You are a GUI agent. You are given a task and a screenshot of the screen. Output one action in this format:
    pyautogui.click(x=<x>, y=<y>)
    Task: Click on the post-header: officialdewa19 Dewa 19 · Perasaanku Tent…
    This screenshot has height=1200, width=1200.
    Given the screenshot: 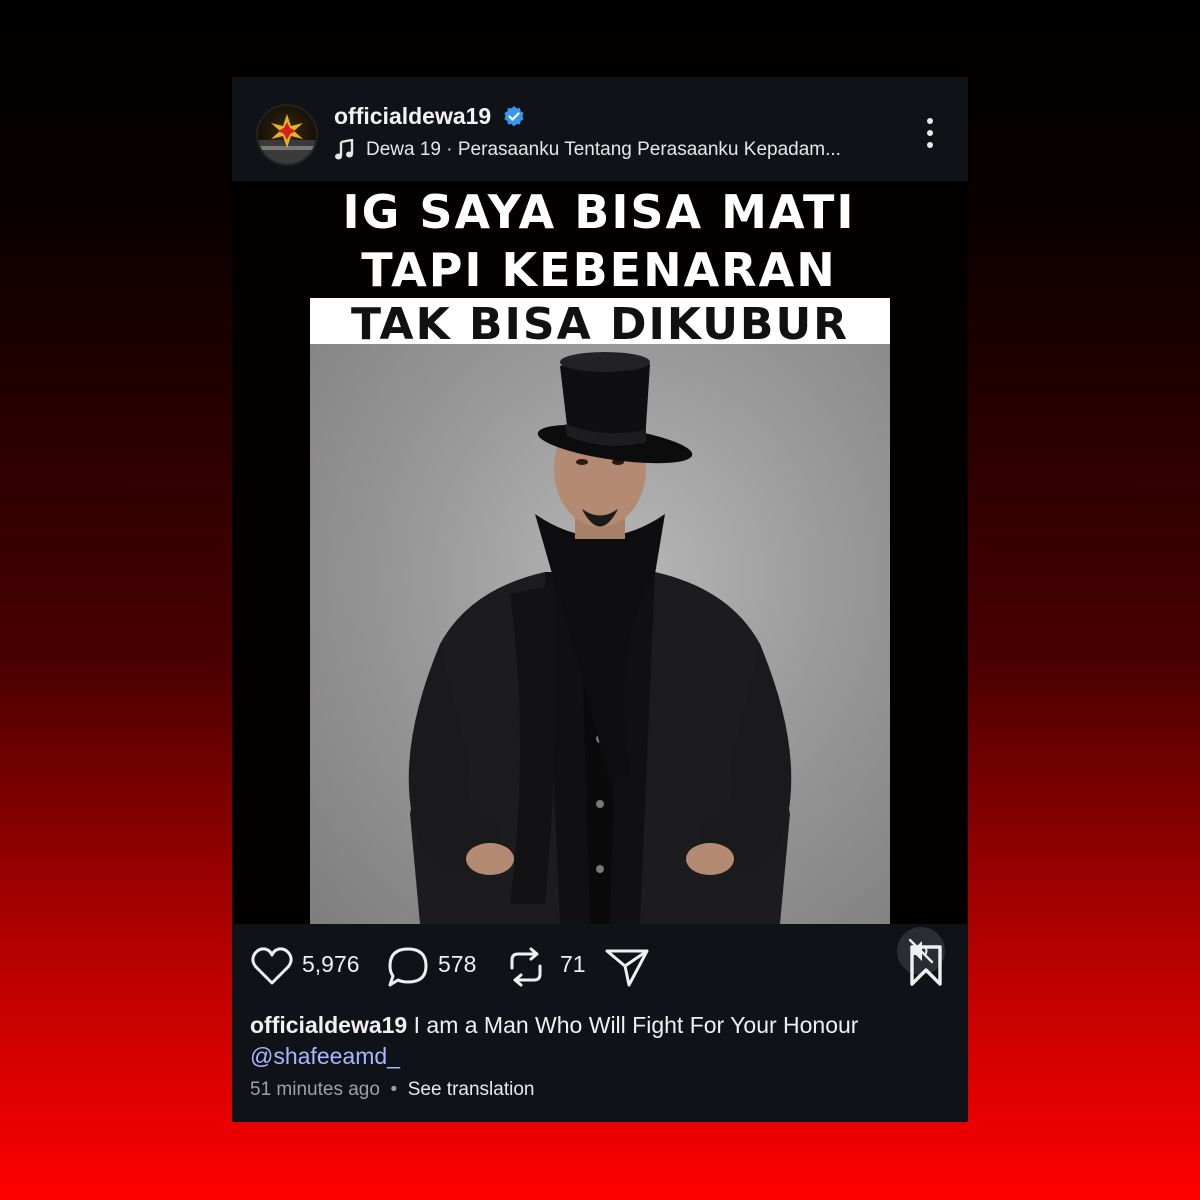 What is the action you would take?
    pyautogui.click(x=600, y=129)
    